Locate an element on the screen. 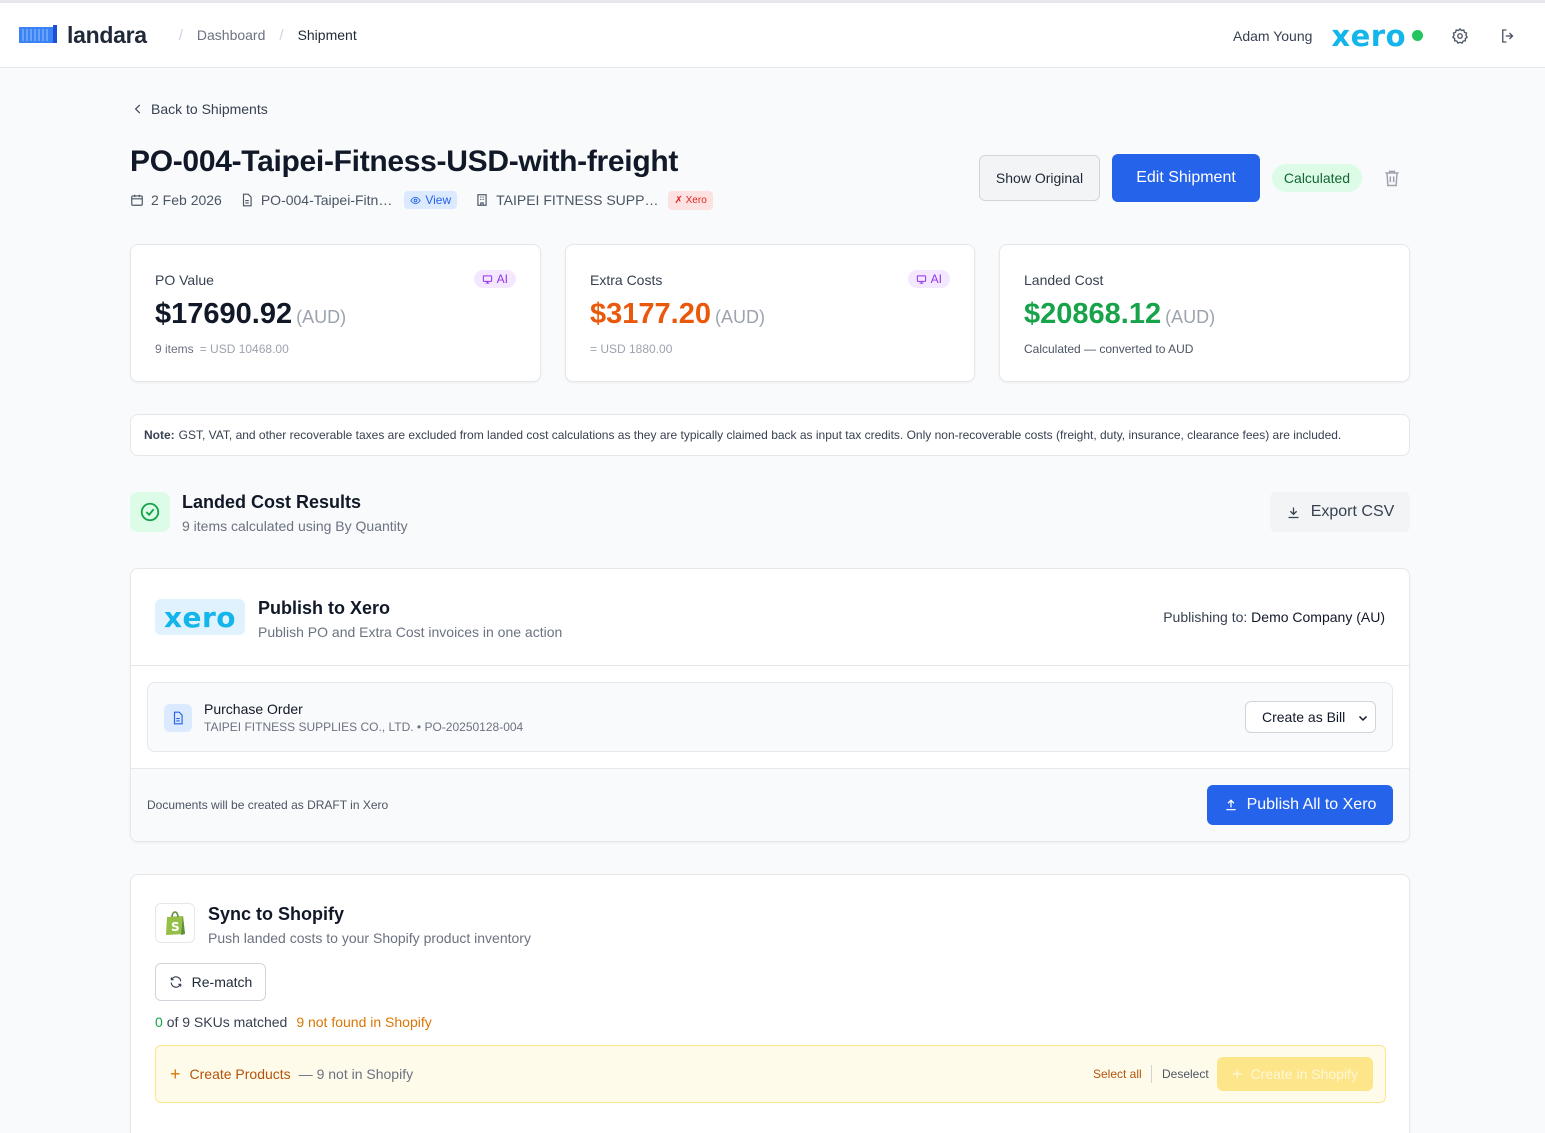 This screenshot has height=1133, width=1545. extra-costs-amount: $3177.20 is located at coordinates (650, 314).